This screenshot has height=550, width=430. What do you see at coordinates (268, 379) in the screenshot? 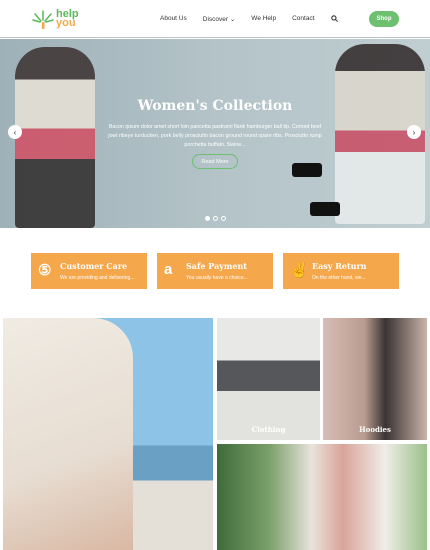
I see `gallery-clothing-tile: Clothing` at bounding box center [268, 379].